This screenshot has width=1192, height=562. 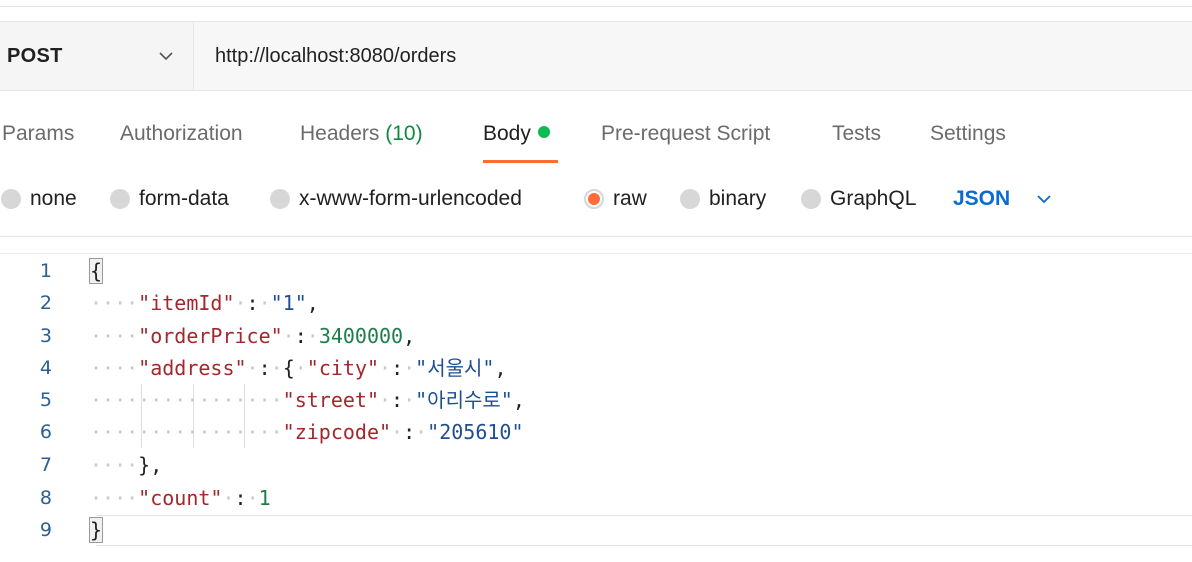 What do you see at coordinates (410, 198) in the screenshot?
I see `radio-label: x-www-form-urlencoded` at bounding box center [410, 198].